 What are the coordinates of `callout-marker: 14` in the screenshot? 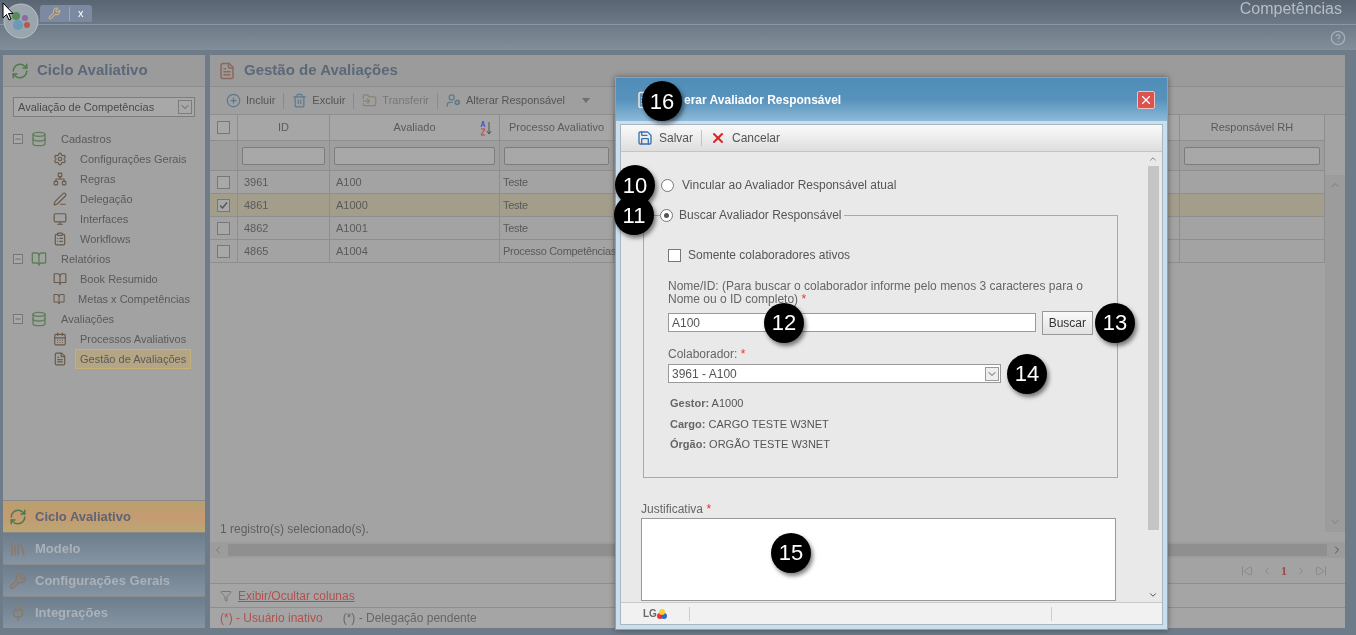 It's located at (1027, 373).